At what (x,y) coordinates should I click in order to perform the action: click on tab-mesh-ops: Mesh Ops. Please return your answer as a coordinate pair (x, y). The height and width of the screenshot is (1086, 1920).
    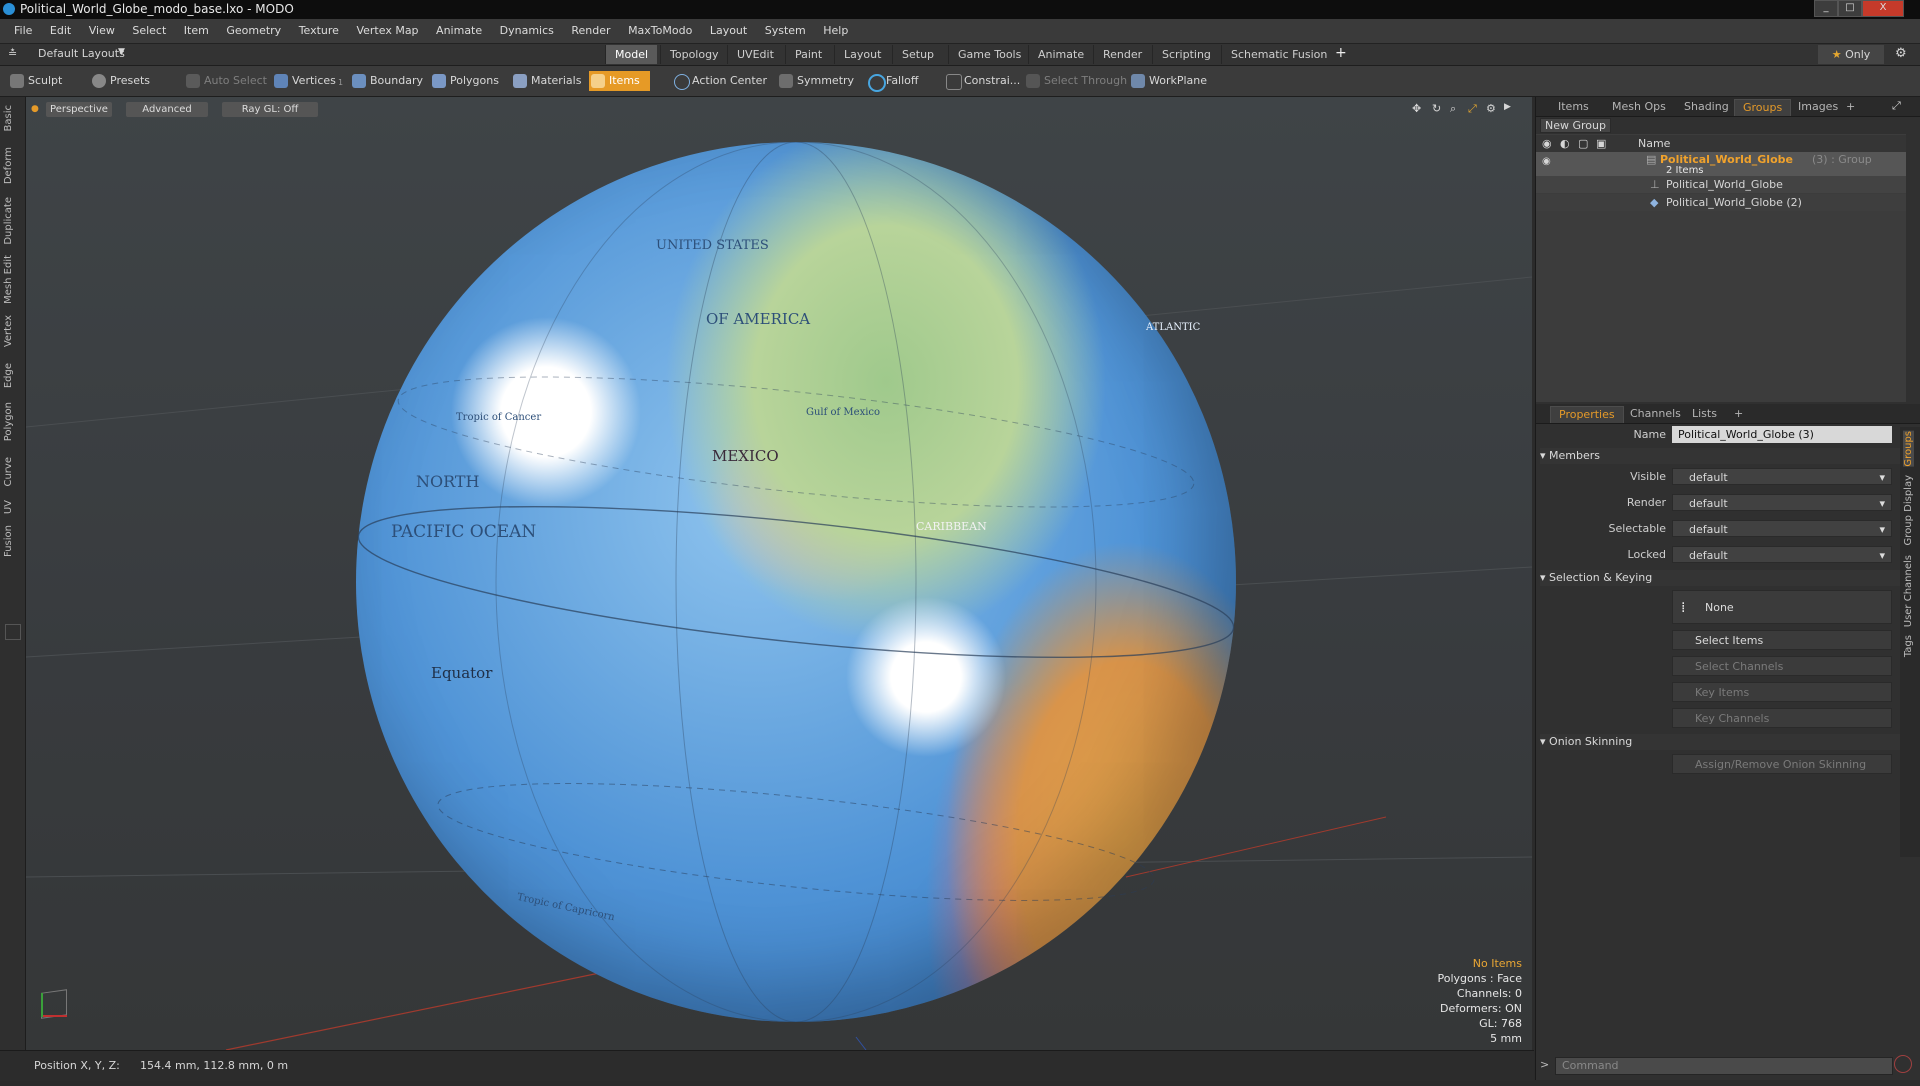
    Looking at the image, I should click on (1639, 107).